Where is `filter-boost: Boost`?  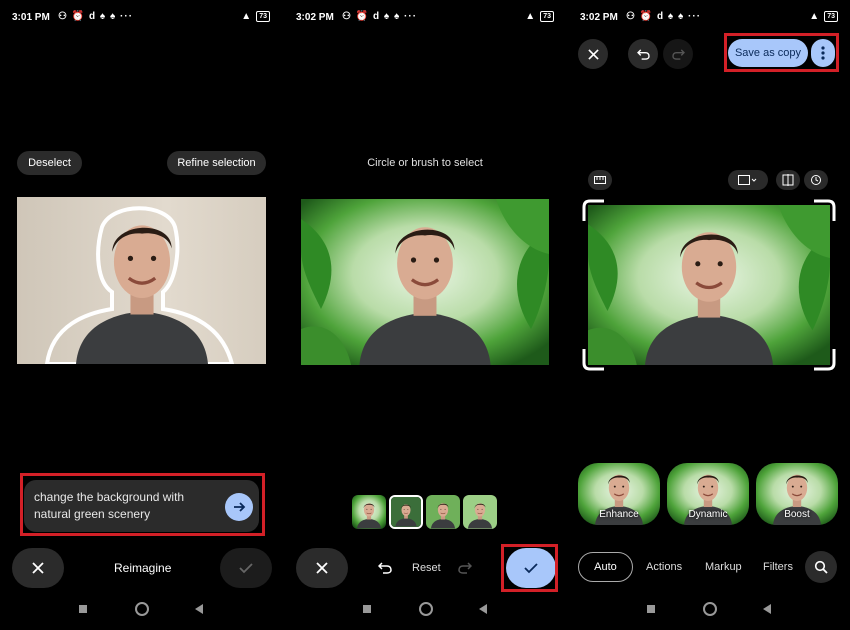
filter-boost: Boost is located at coordinates (797, 494).